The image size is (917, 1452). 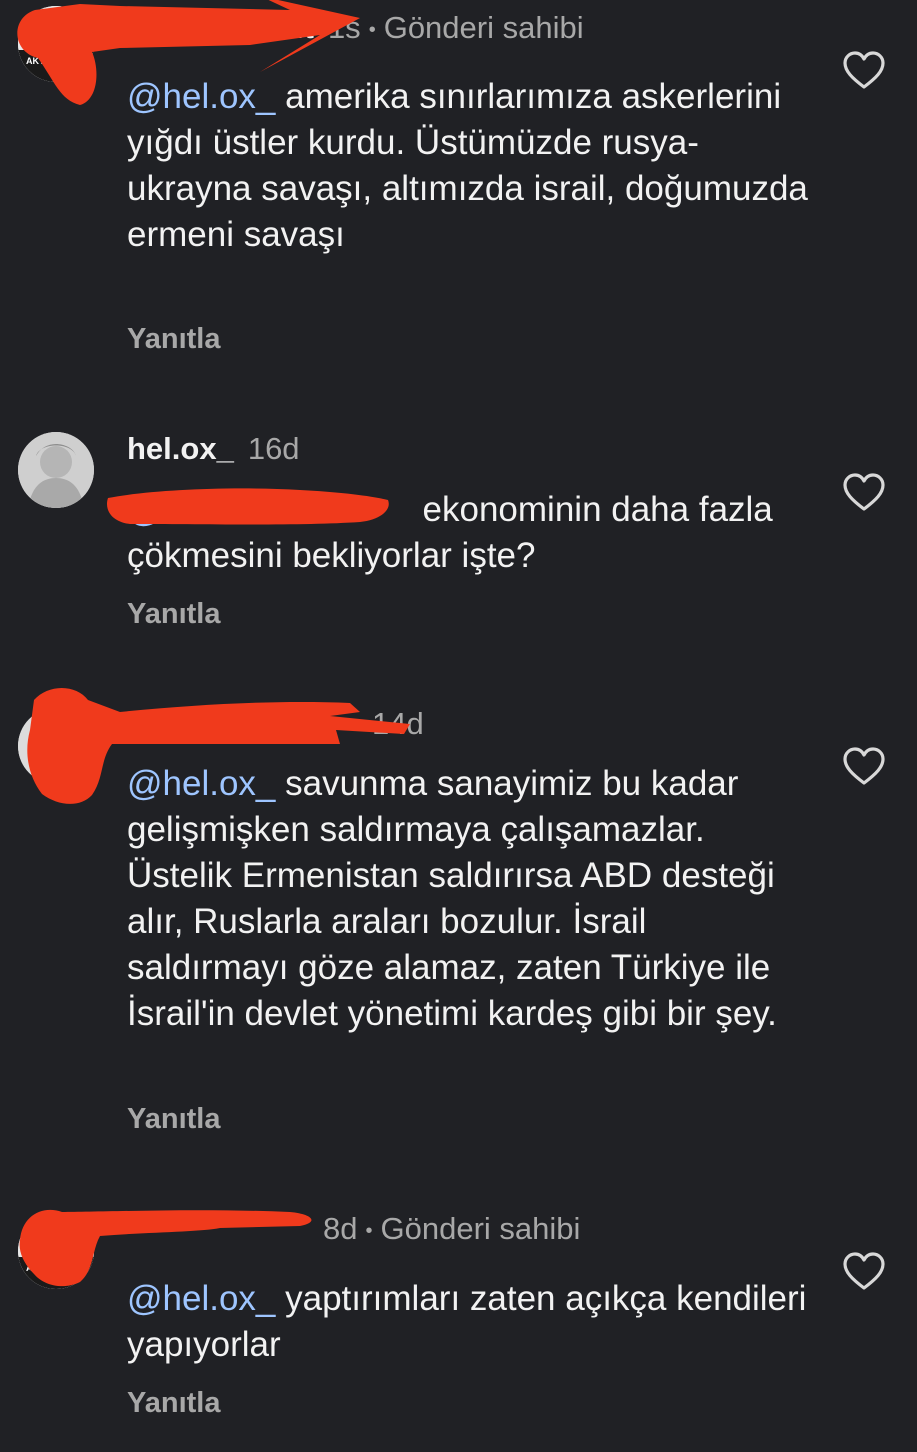 I want to click on comment-meta: 14d, so click(x=275, y=724).